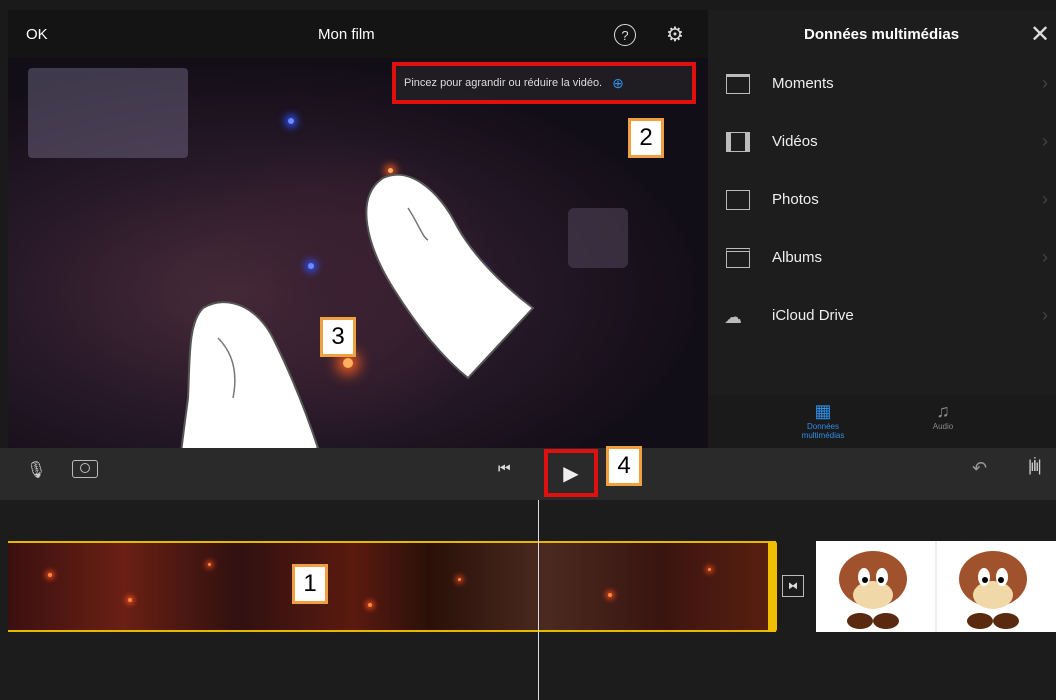  I want to click on tab-media: ▦ Données multimédias, so click(823, 420).